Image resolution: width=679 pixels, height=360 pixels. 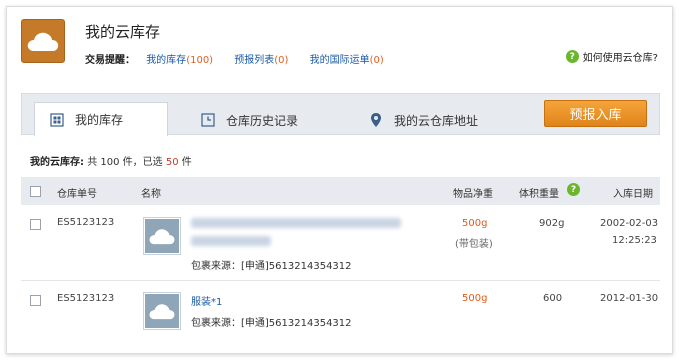 I want to click on clock-icon, so click(x=208, y=120).